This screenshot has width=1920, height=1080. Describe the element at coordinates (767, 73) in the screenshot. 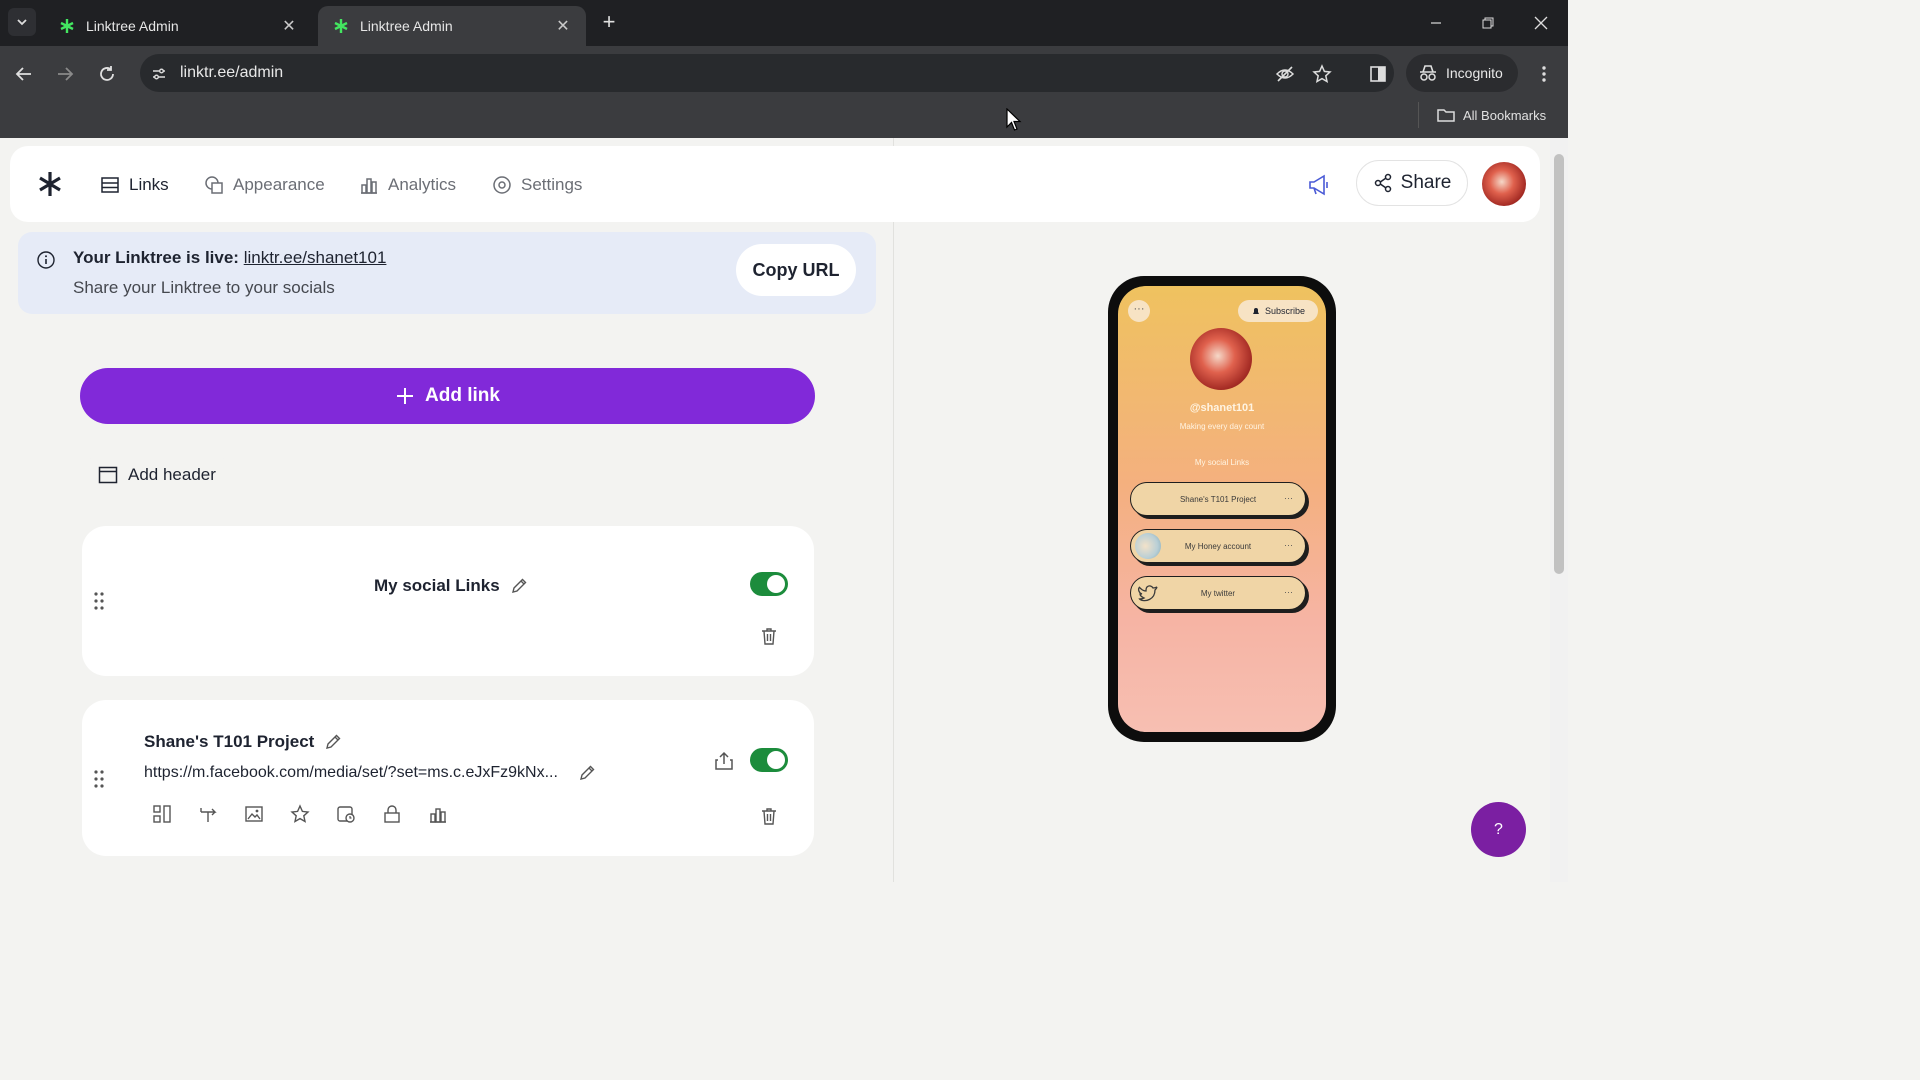

I see `address-bar: linktr.ee/admin` at that location.